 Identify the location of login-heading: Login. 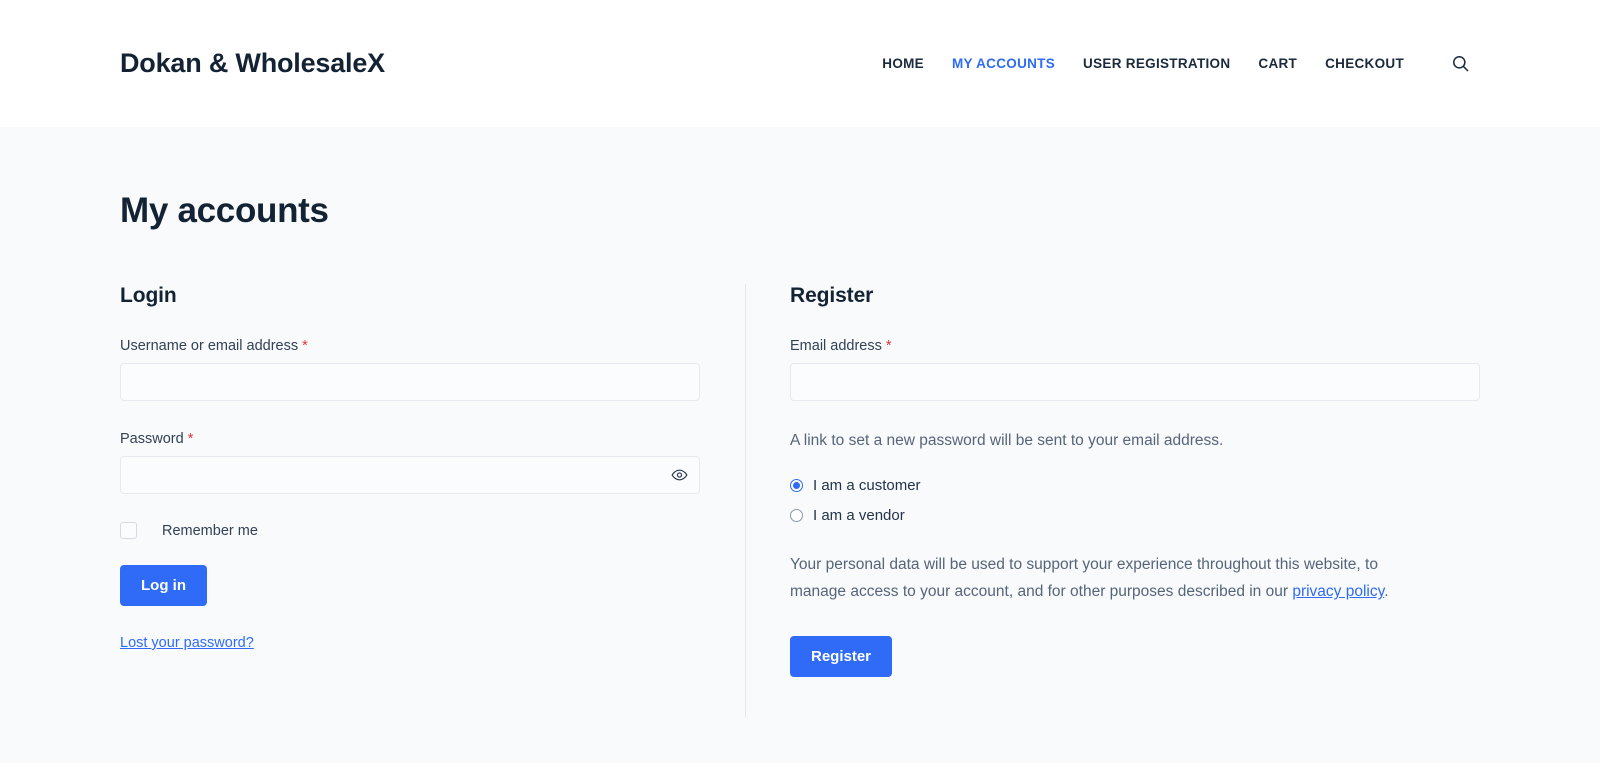
(148, 295).